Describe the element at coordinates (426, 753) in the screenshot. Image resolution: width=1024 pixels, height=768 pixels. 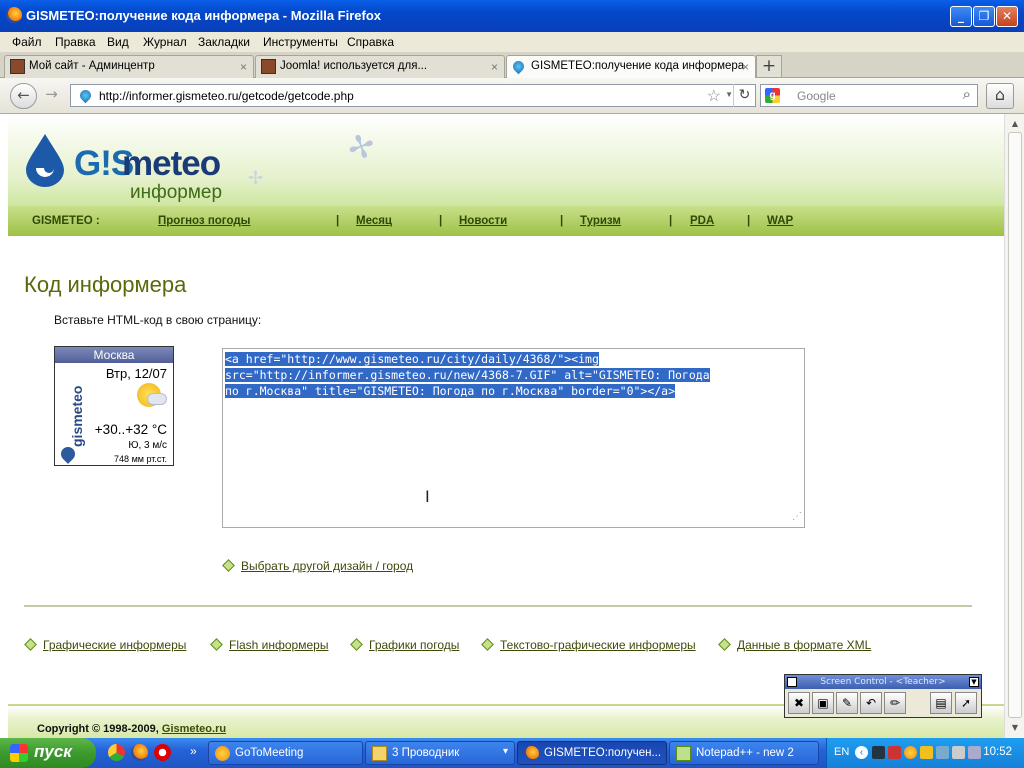
I see `taskbar-button-label: 3 Проводник` at that location.